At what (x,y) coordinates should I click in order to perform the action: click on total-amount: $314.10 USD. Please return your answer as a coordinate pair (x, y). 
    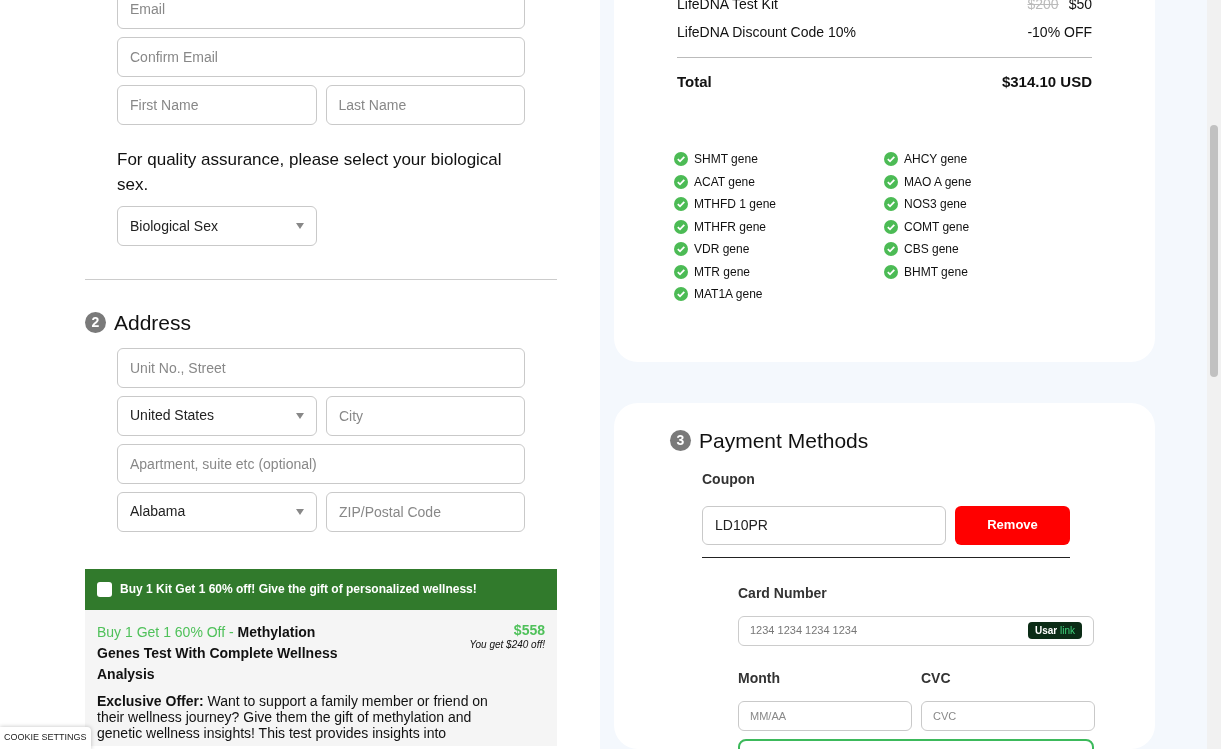
    Looking at the image, I should click on (1046, 82).